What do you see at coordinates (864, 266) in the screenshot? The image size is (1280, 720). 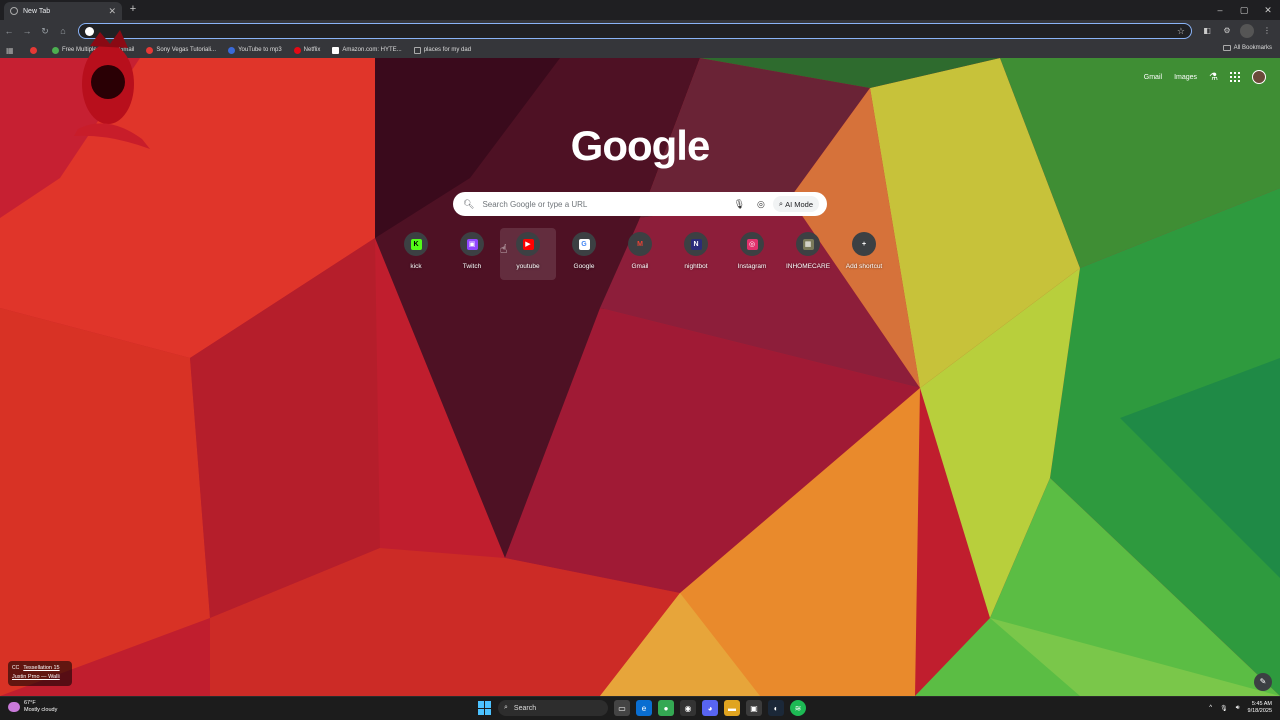 I see `shortcut-label: Add shortcut` at bounding box center [864, 266].